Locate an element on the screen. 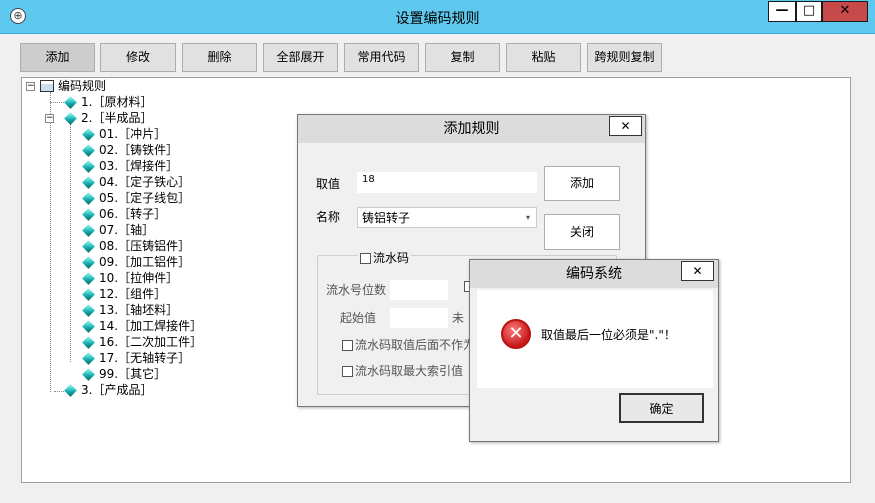 This screenshot has height=503, width=875. message-text: 取值最后一位必须是"."！ is located at coordinates (608, 335).